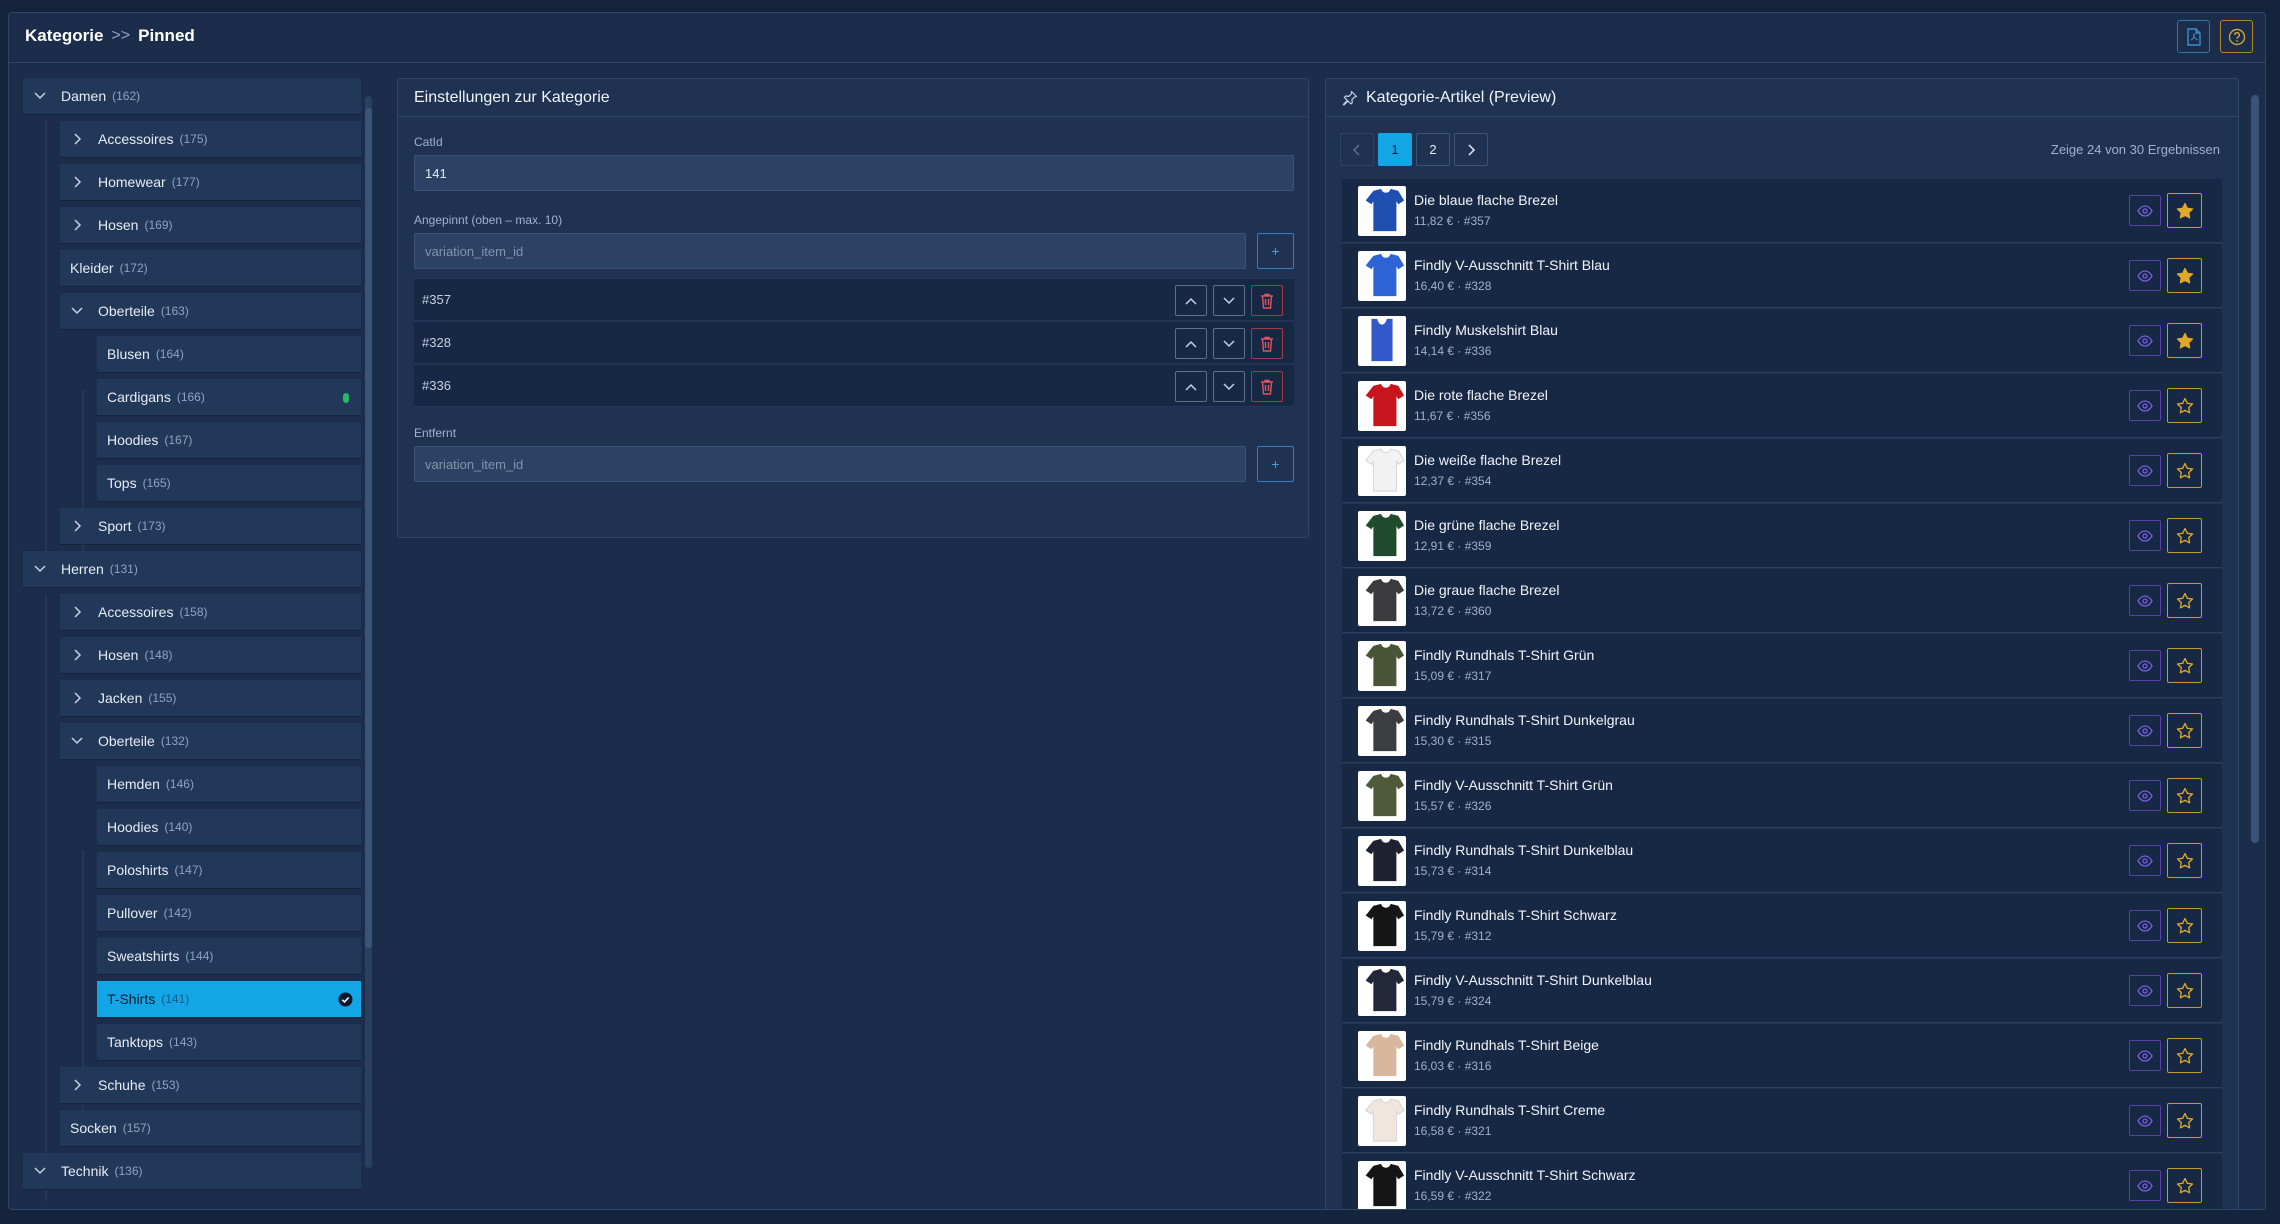  I want to click on tree-node: Poloshirts (147), so click(229, 870).